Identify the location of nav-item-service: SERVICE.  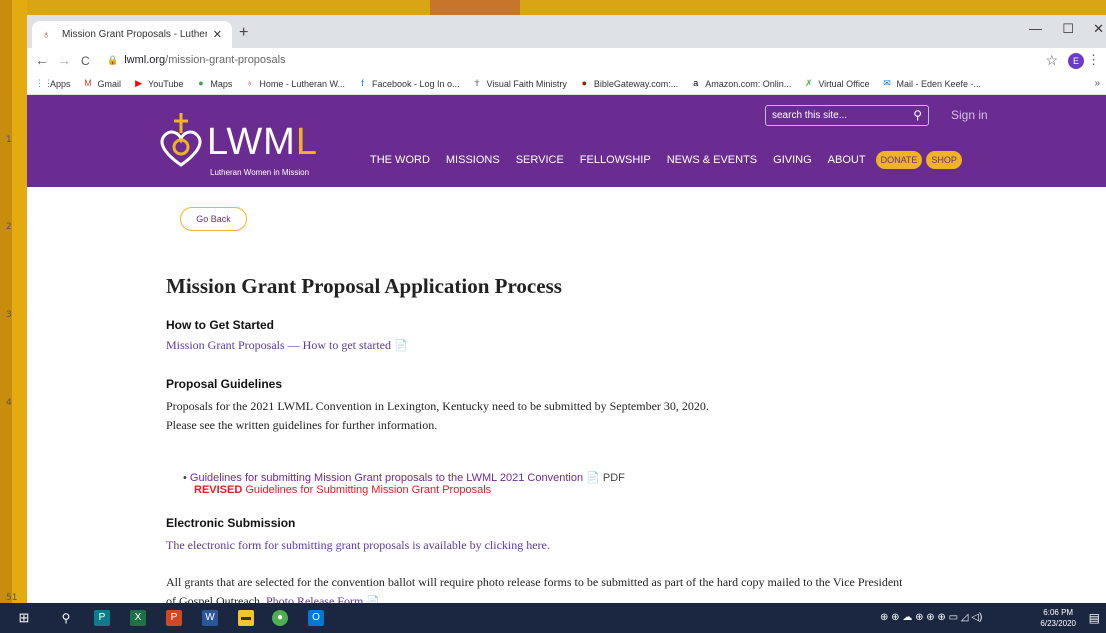
(540, 160).